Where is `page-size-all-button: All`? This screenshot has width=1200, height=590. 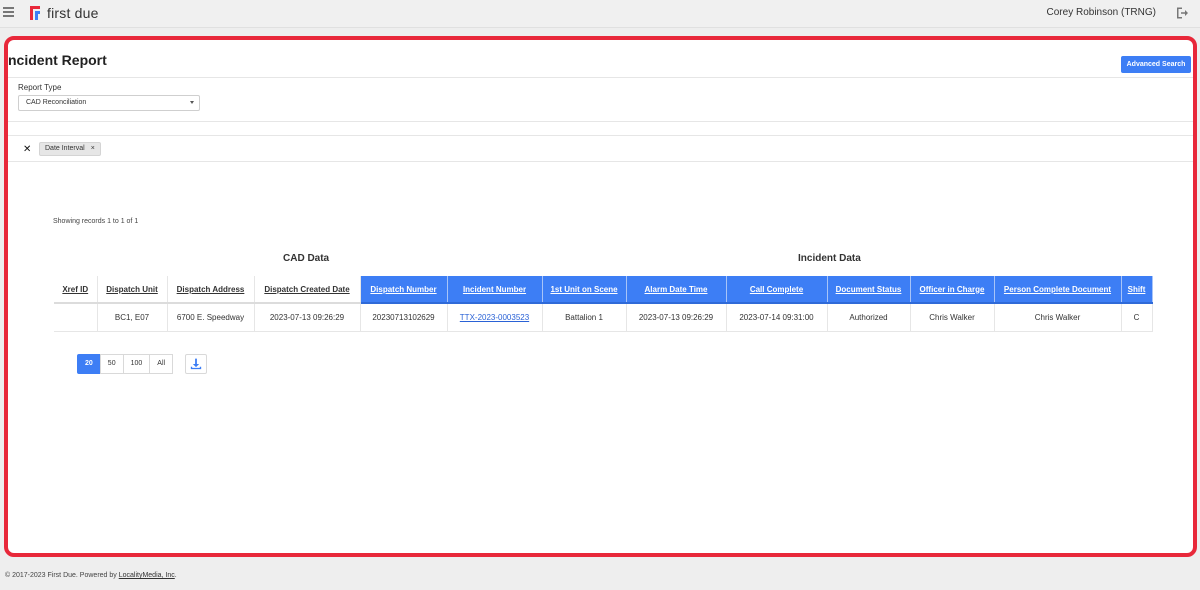 page-size-all-button: All is located at coordinates (161, 364).